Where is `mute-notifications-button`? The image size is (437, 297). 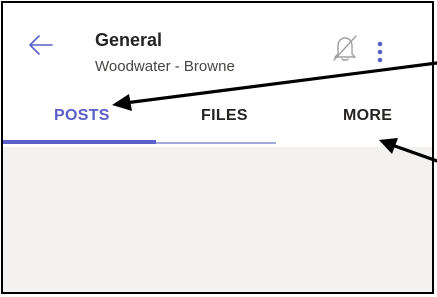 mute-notifications-button is located at coordinates (345, 48).